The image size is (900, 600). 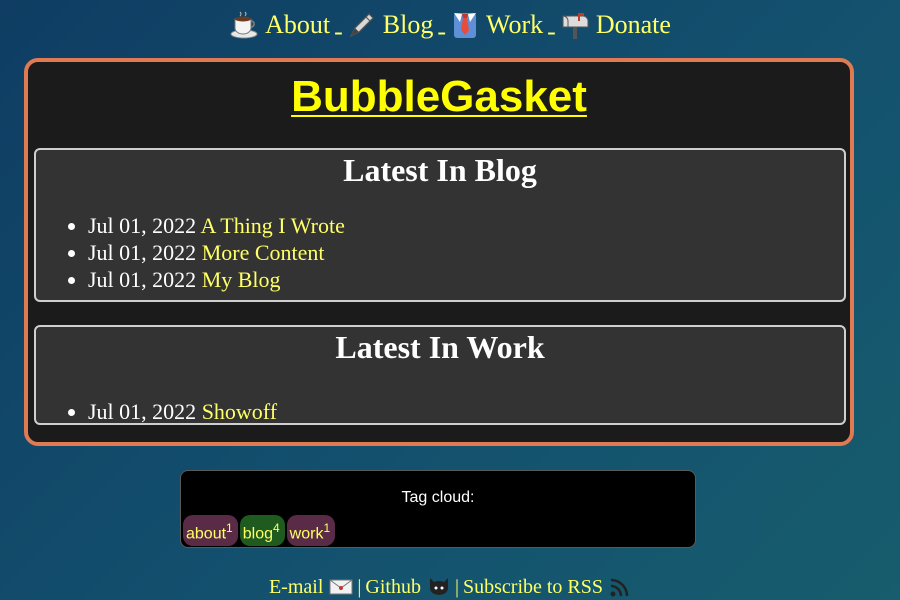 I want to click on tag-about: about1, so click(x=210, y=530).